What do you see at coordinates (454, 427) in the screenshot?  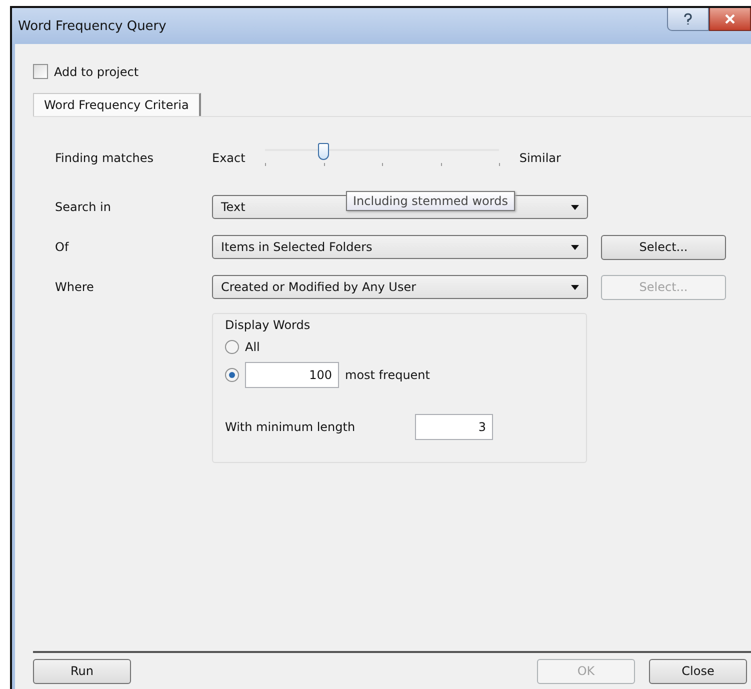 I see `length-field: 3` at bounding box center [454, 427].